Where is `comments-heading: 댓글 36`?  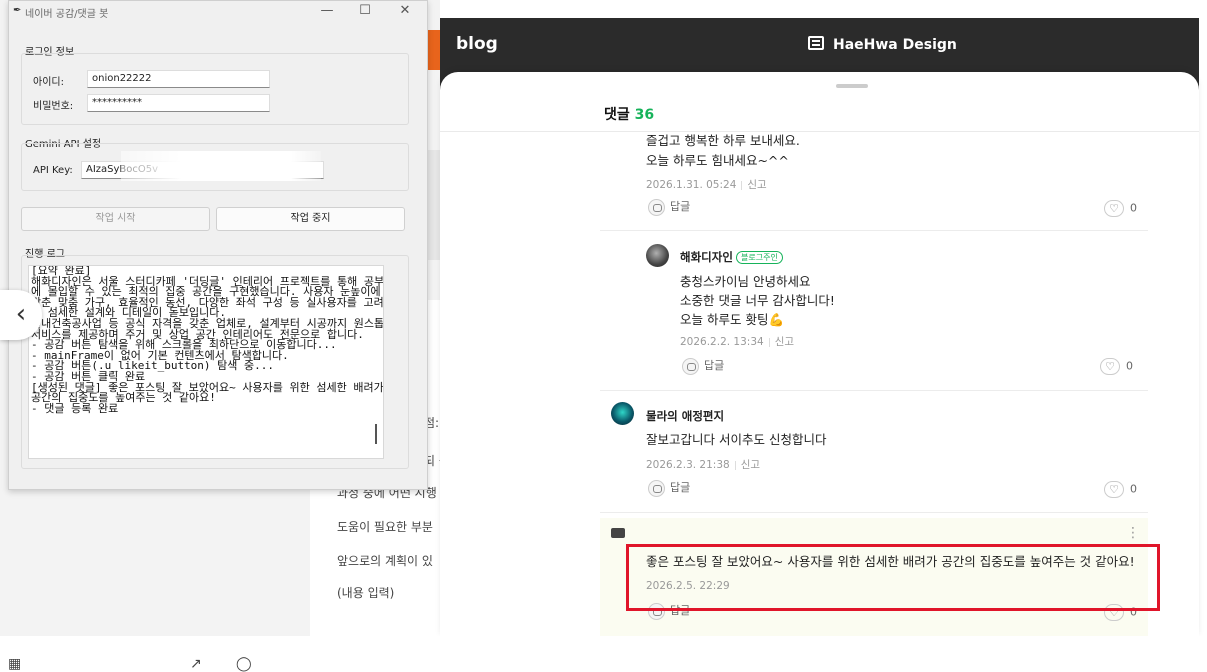 comments-heading: 댓글 36 is located at coordinates (629, 114).